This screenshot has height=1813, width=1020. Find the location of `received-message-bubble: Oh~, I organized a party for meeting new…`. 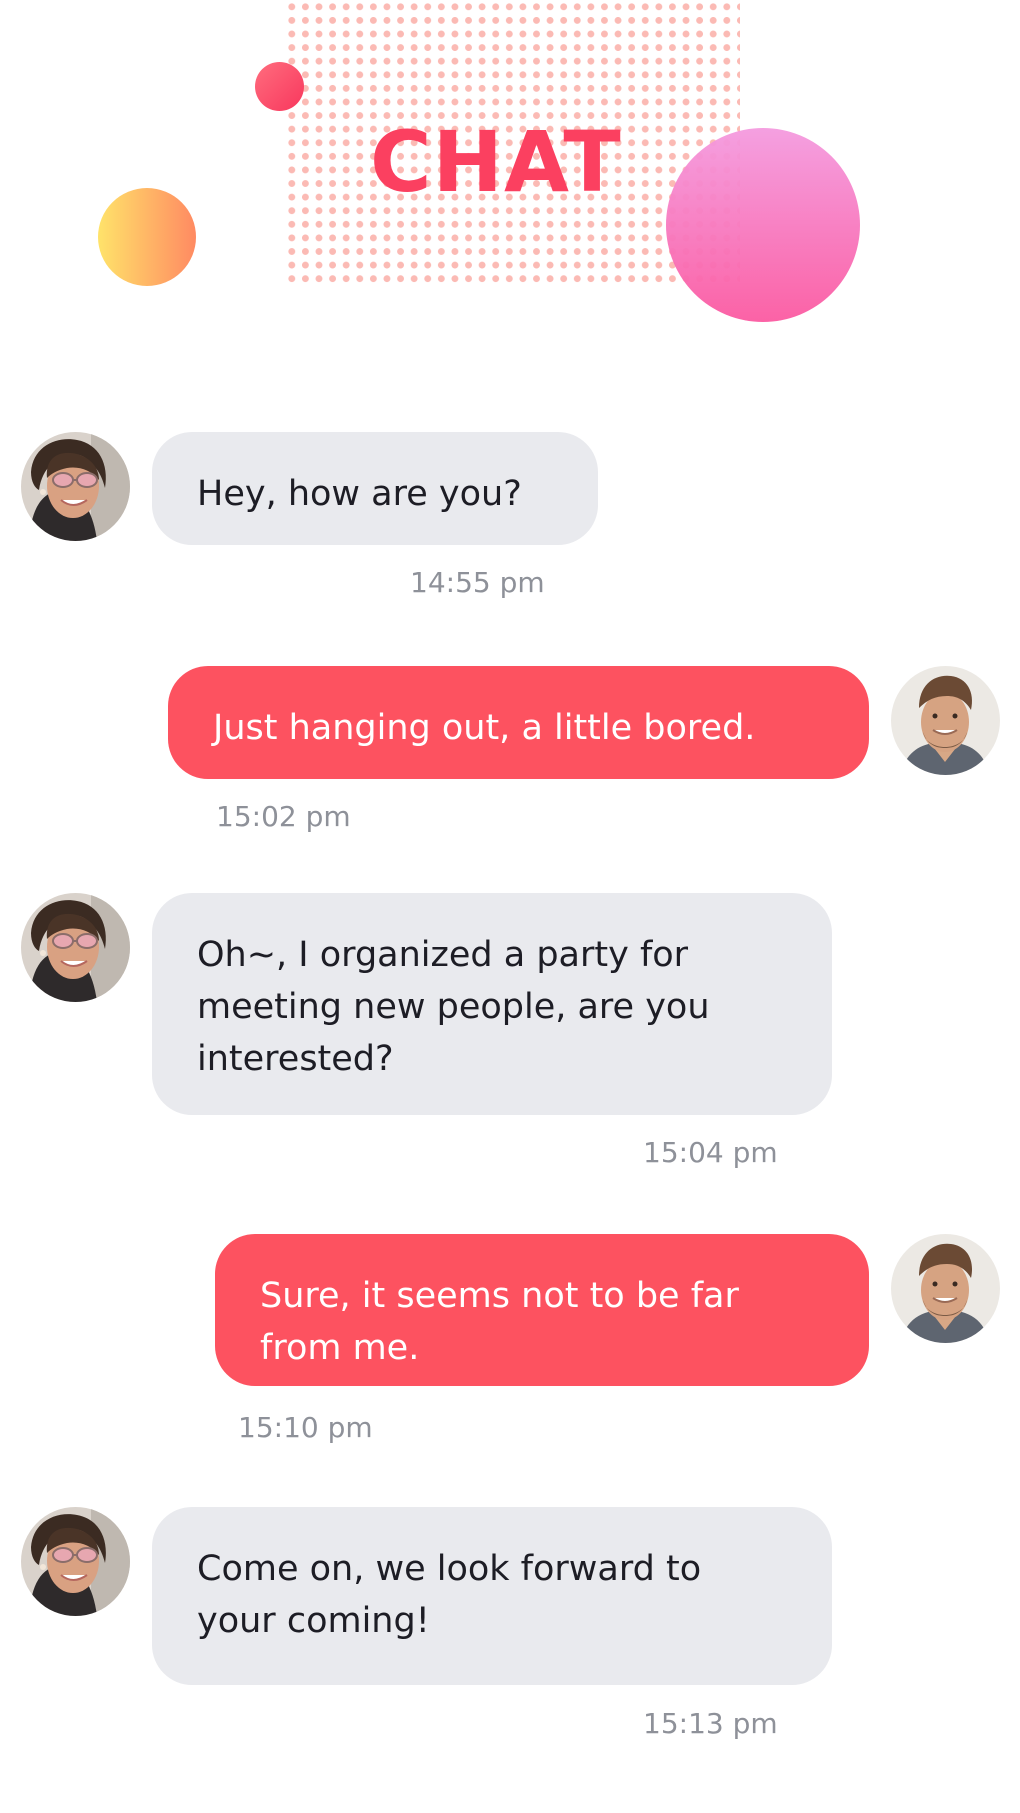

received-message-bubble: Oh~, I organized a party for meeting new… is located at coordinates (492, 1004).